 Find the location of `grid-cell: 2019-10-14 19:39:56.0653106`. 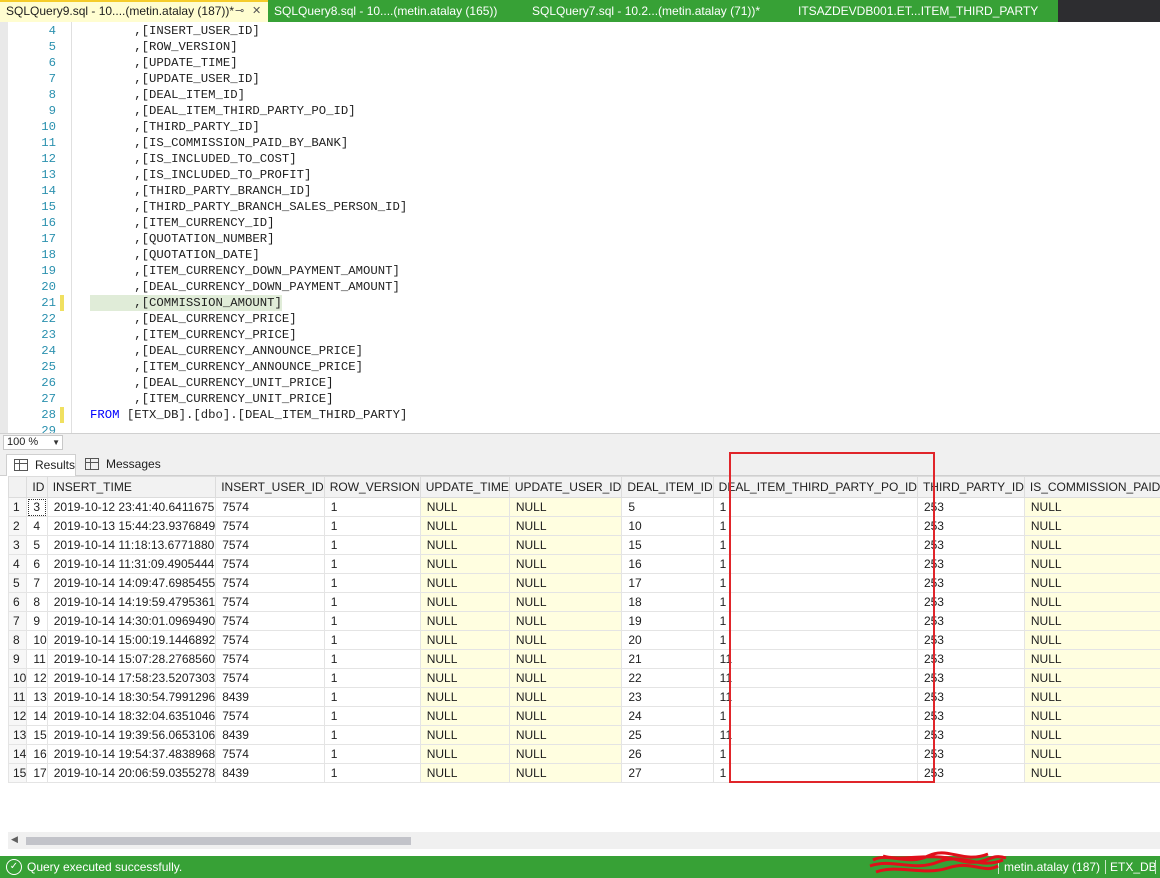

grid-cell: 2019-10-14 19:39:56.0653106 is located at coordinates (131, 735).